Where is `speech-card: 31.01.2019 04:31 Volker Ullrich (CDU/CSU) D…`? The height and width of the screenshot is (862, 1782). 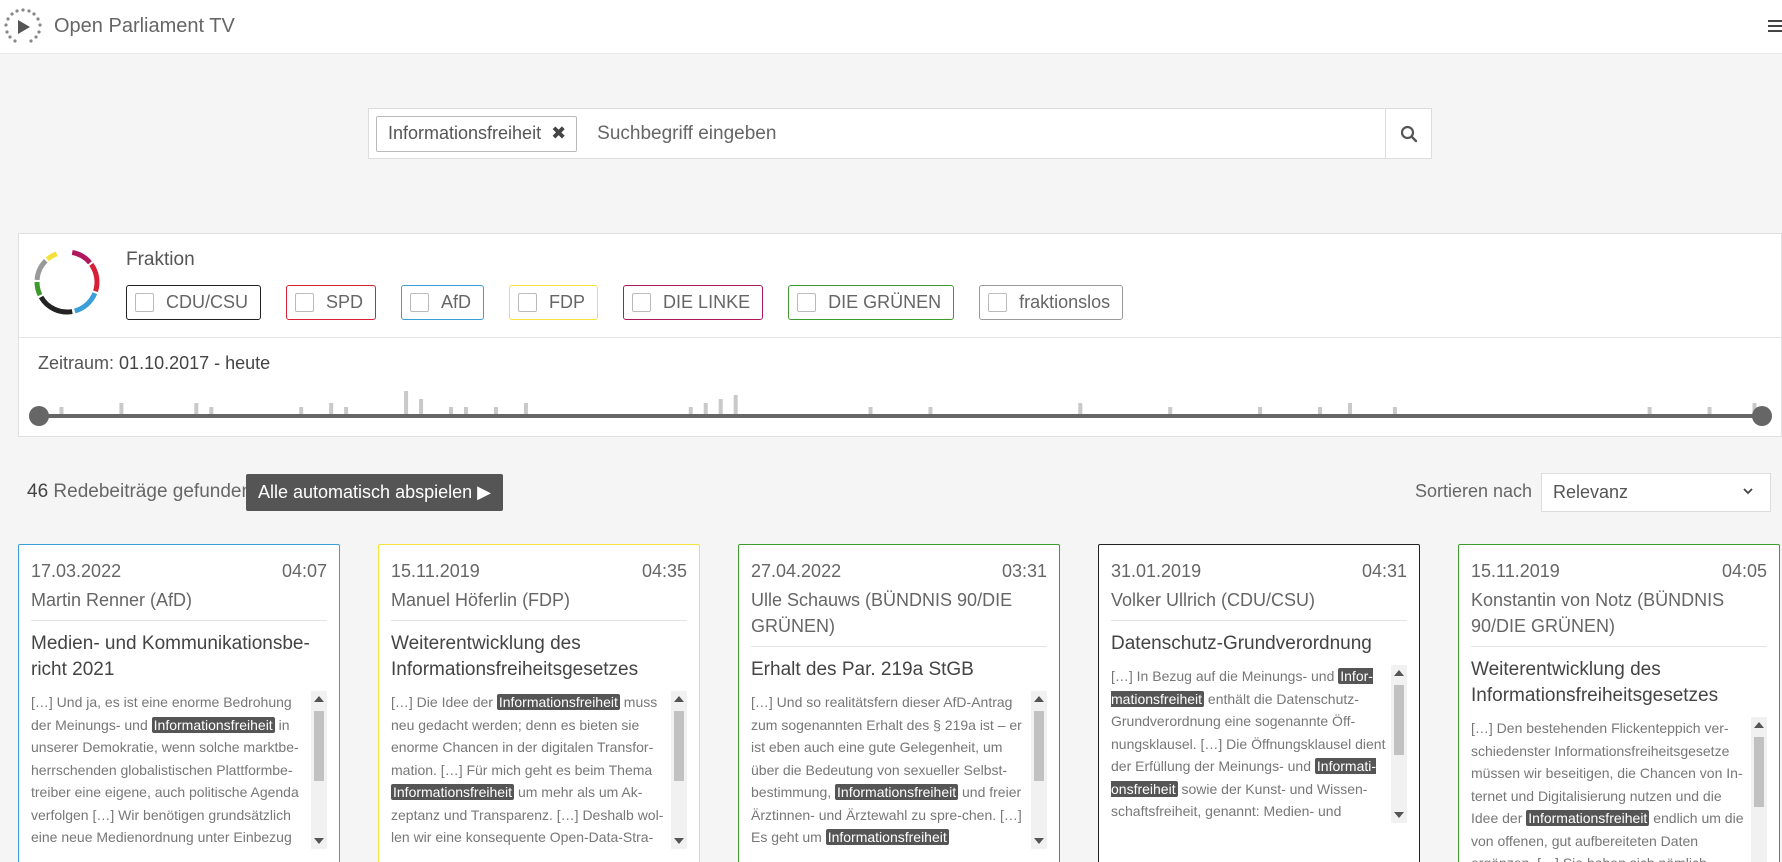
speech-card: 31.01.2019 04:31 Volker Ullrich (CDU/CSU) D… is located at coordinates (1259, 703).